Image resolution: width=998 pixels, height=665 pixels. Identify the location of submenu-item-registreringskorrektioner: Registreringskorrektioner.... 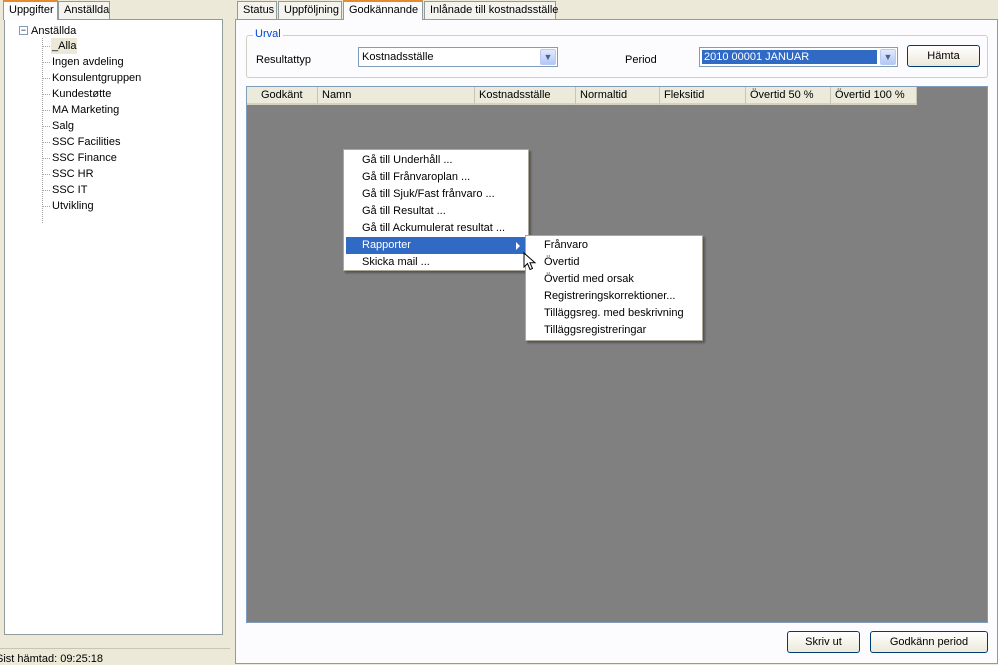
(614, 296).